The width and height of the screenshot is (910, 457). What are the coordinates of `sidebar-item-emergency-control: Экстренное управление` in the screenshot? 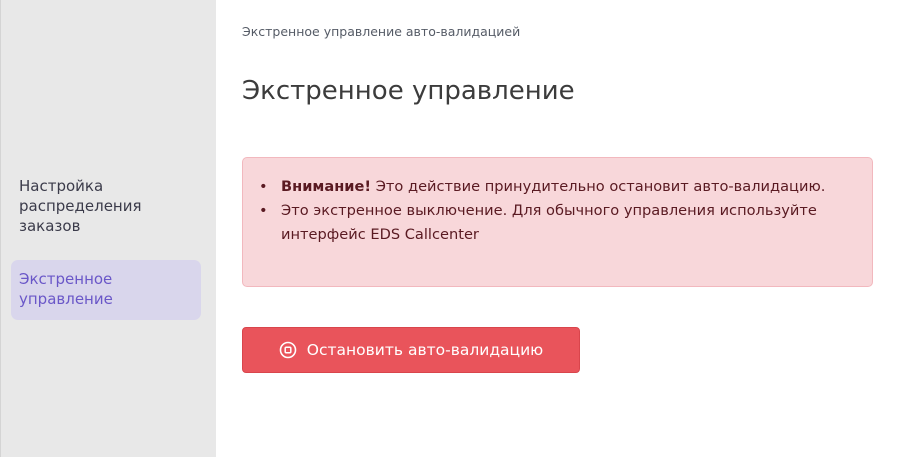 It's located at (106, 290).